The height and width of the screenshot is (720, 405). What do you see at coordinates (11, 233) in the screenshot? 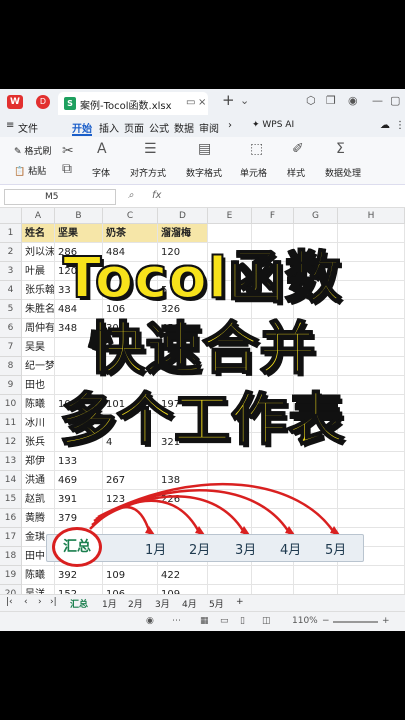
I see `row-header: 1` at bounding box center [11, 233].